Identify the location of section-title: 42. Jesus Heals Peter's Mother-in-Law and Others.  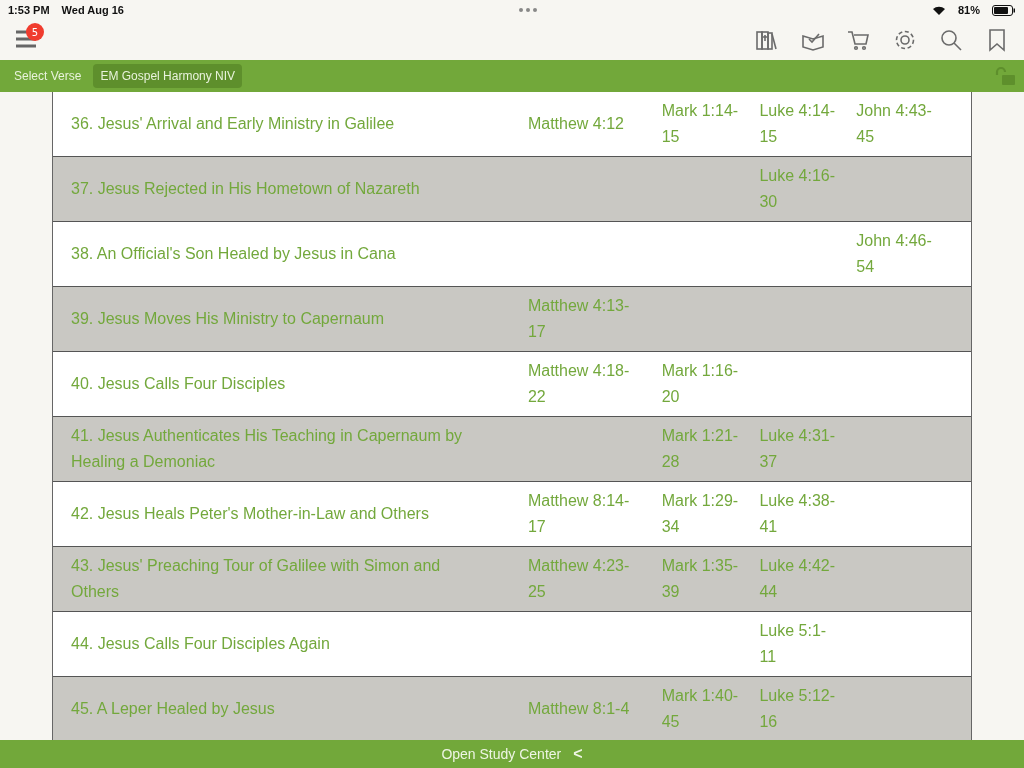
(274, 514).